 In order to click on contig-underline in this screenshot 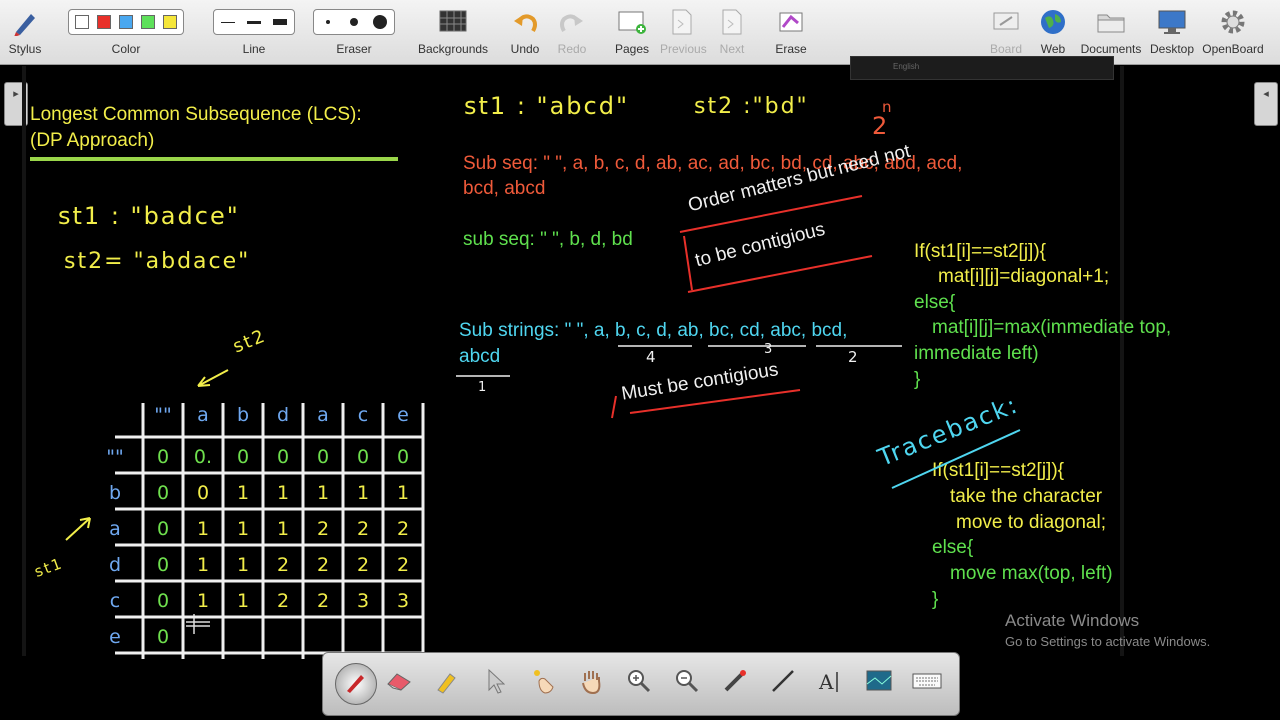, I will do `click(706, 404)`.